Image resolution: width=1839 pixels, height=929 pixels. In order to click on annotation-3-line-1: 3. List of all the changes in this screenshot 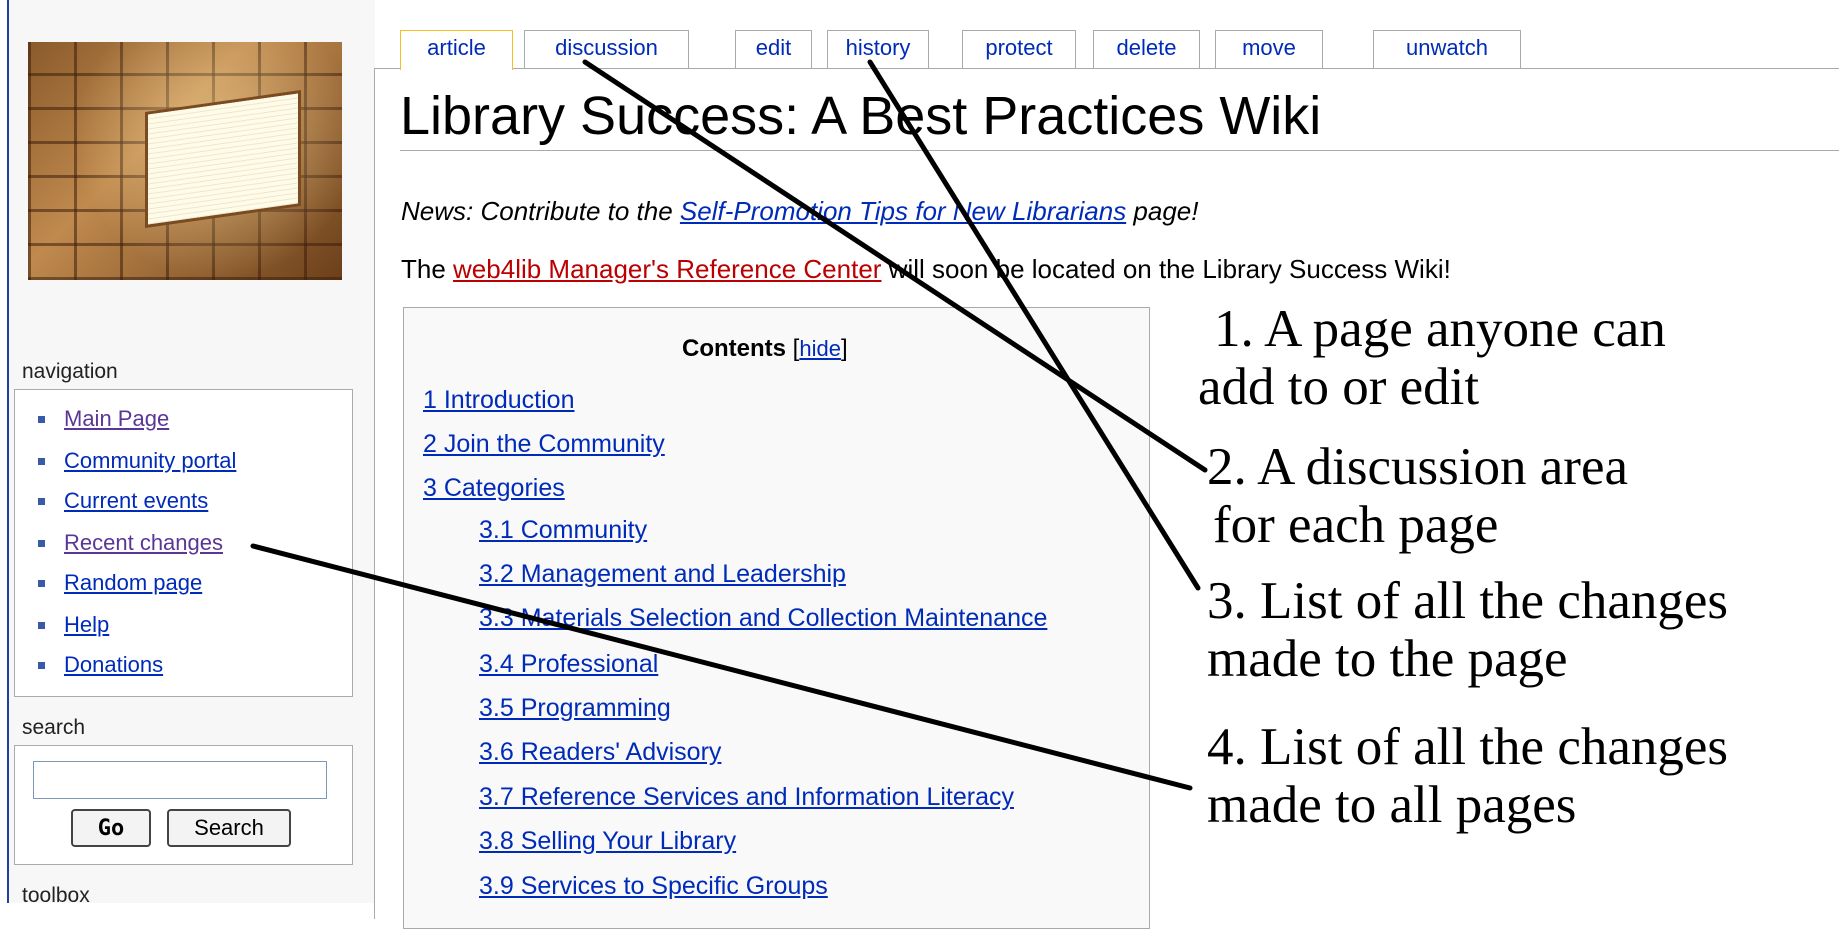, I will do `click(1468, 601)`.